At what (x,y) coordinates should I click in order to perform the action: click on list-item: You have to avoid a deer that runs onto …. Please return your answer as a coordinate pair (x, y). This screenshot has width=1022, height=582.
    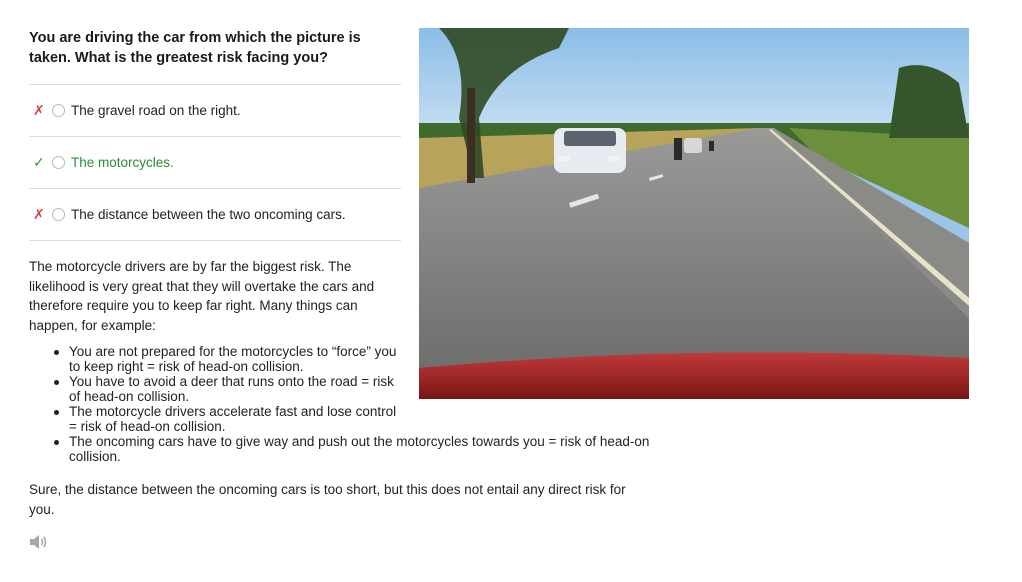
    Looking at the image, I should click on (215, 389).